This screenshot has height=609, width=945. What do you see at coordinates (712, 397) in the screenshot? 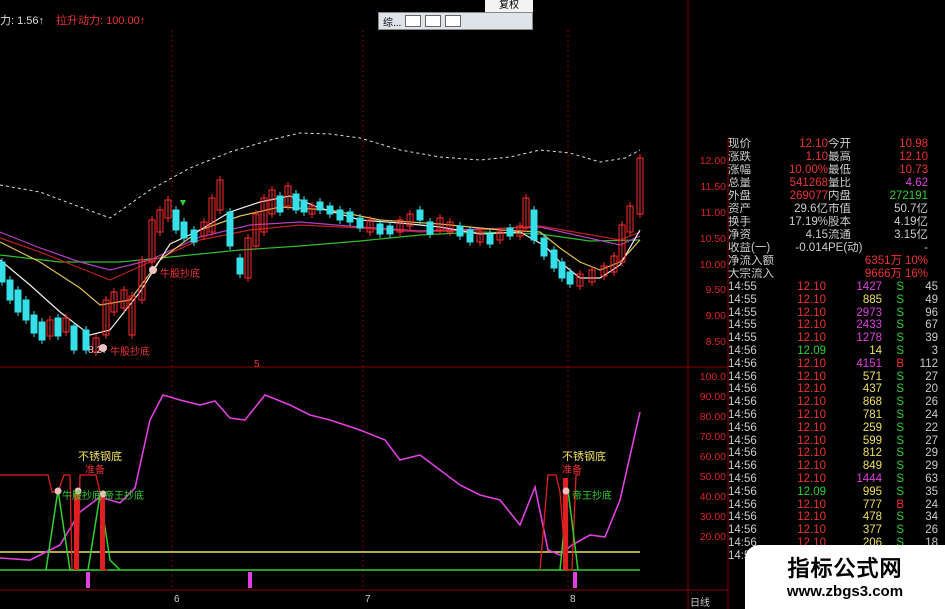
I see `osc-tick: 90.00` at bounding box center [712, 397].